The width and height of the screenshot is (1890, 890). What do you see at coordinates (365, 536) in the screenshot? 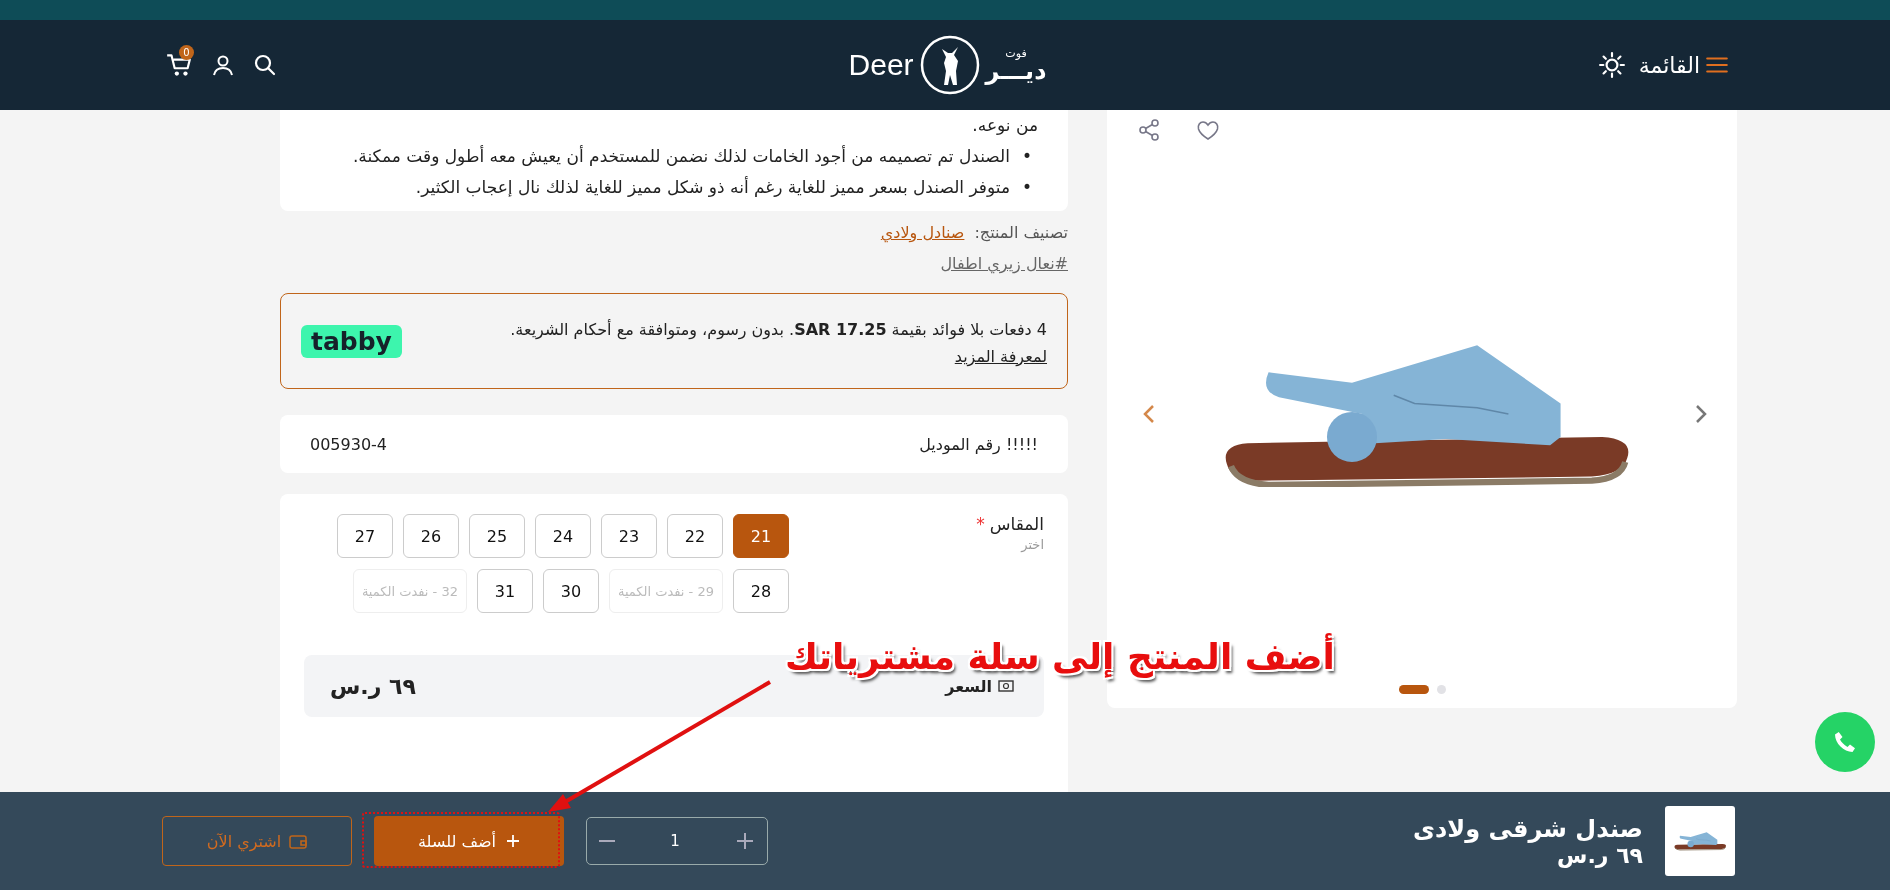
I see `size-option: 27` at bounding box center [365, 536].